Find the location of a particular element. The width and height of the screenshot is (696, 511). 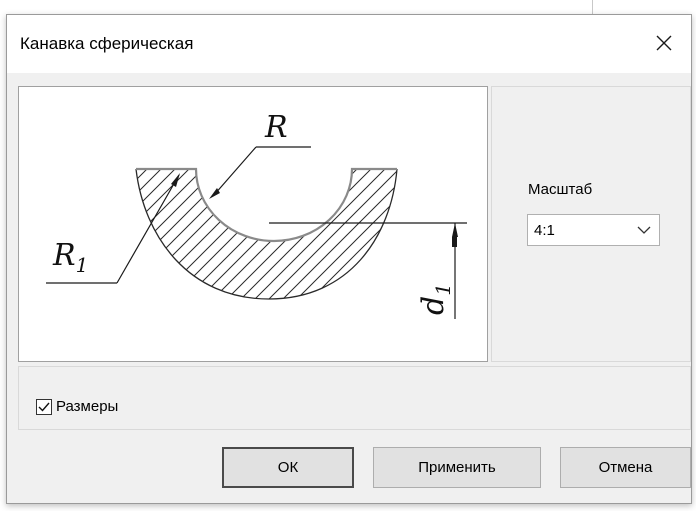

dimensions-checkbox is located at coordinates (44, 407).